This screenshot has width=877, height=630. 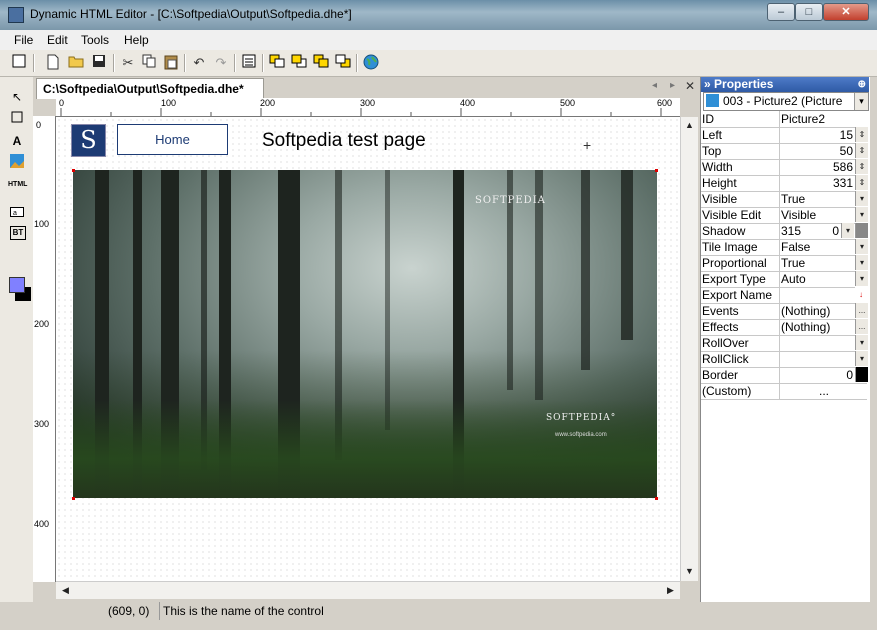 What do you see at coordinates (18, 233) in the screenshot?
I see `button-tool-icon: BT` at bounding box center [18, 233].